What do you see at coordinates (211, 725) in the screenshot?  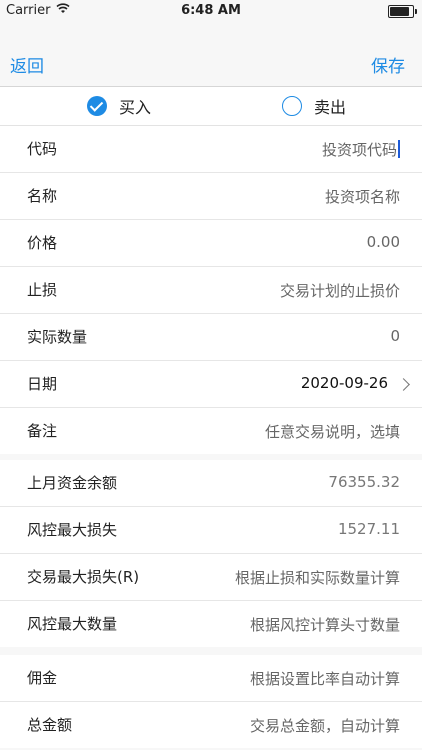 I see `total-row: 总金额 交易总金额，自动计算` at bounding box center [211, 725].